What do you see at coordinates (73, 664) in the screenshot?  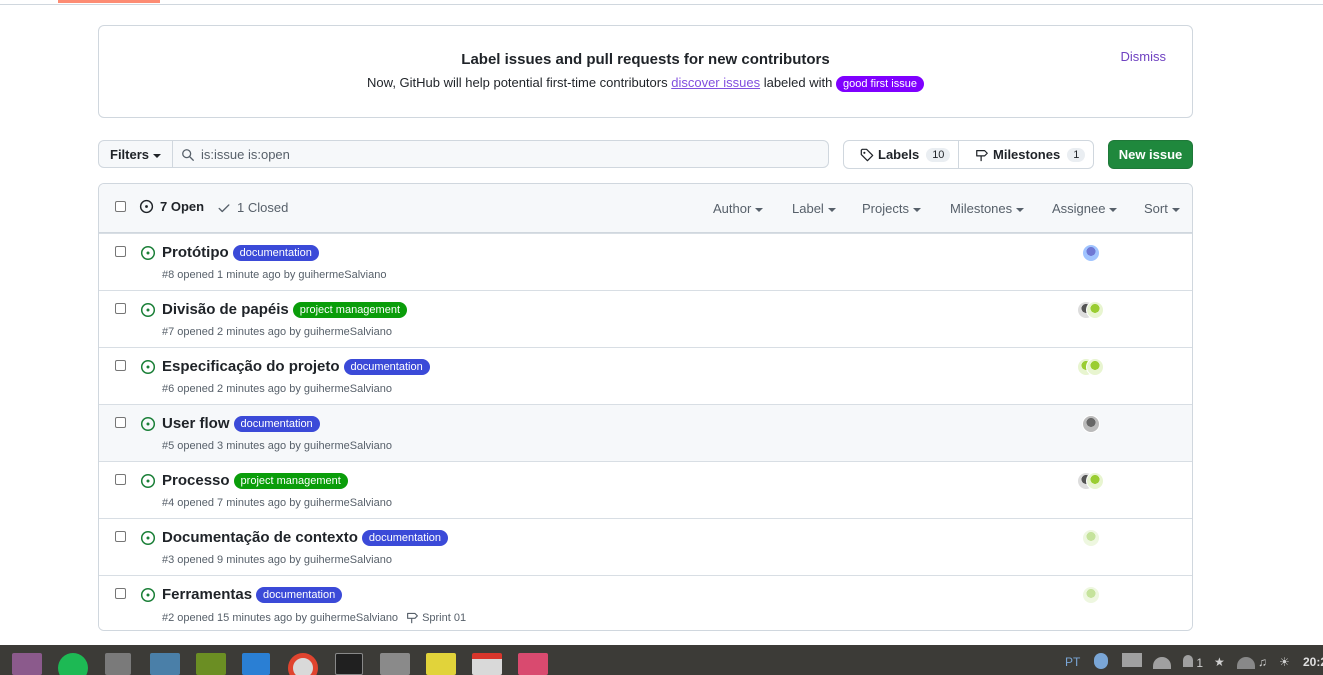 I see `spotify-icon` at bounding box center [73, 664].